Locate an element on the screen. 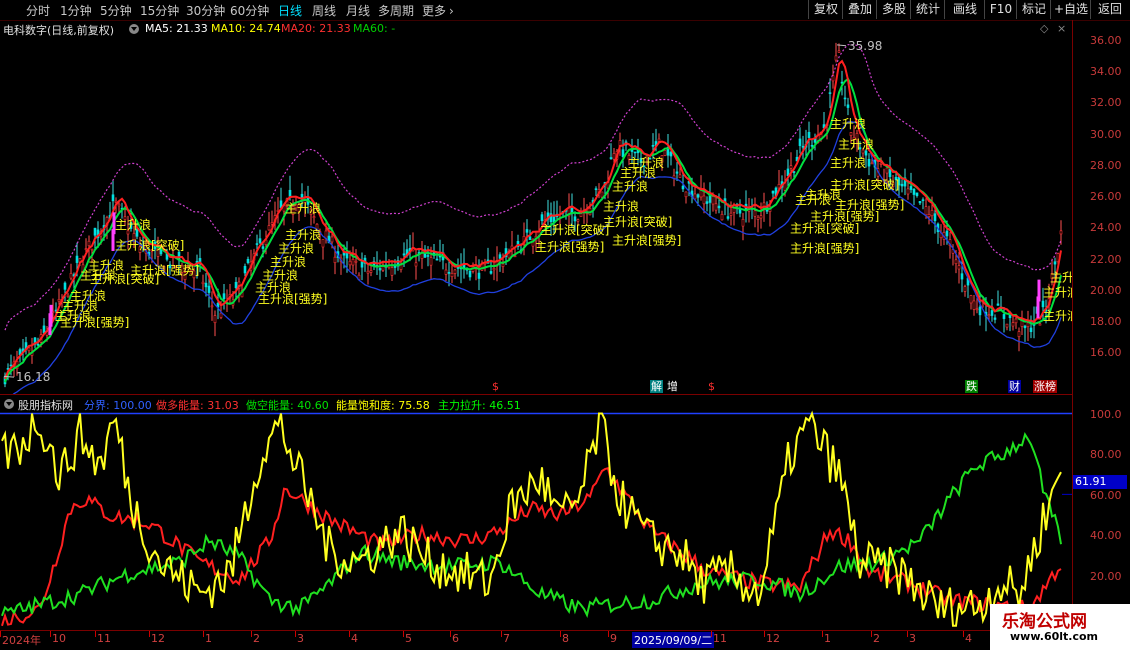 Image resolution: width=1130 pixels, height=650 pixels. signal-annotation: 主升浪[突破] is located at coordinates (149, 244).